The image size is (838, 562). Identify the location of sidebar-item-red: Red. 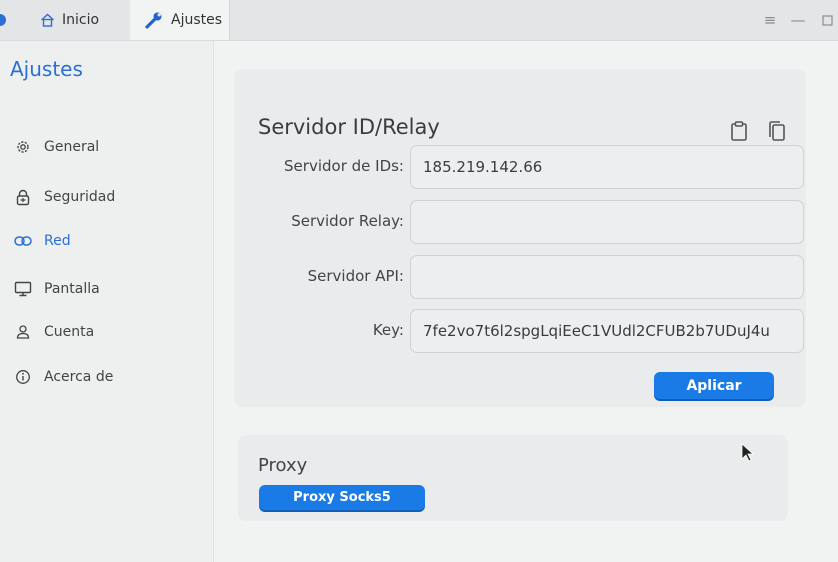
(109, 241).